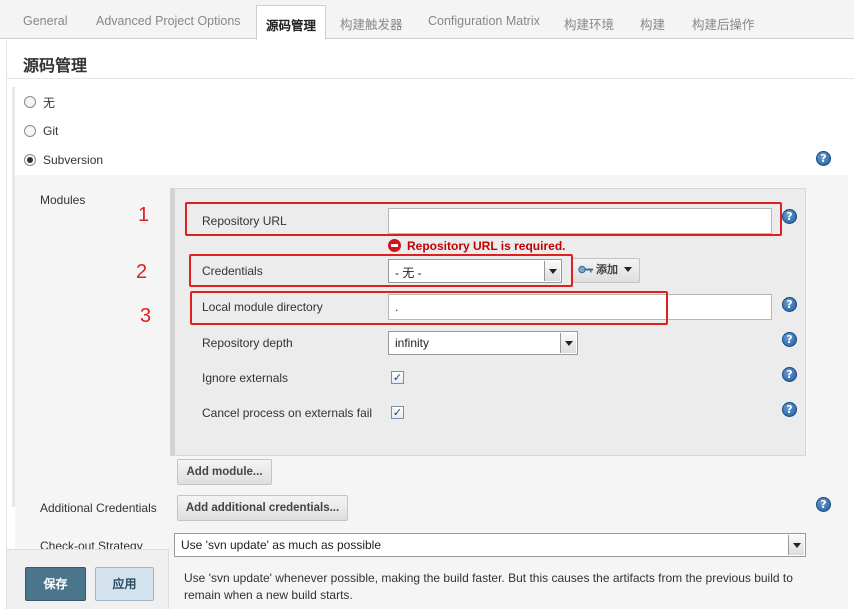 This screenshot has height=609, width=854. What do you see at coordinates (628, 270) in the screenshot?
I see `dropdown-caret-icon` at bounding box center [628, 270].